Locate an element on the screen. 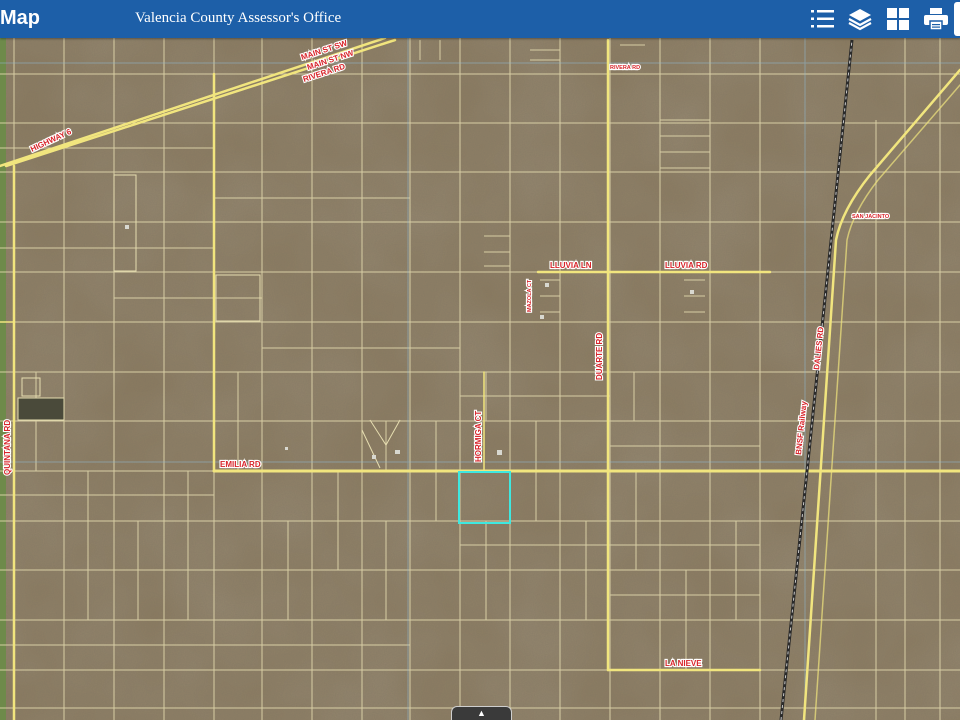 Image resolution: width=960 pixels, height=720 pixels. panel-toggle-edge is located at coordinates (957, 19).